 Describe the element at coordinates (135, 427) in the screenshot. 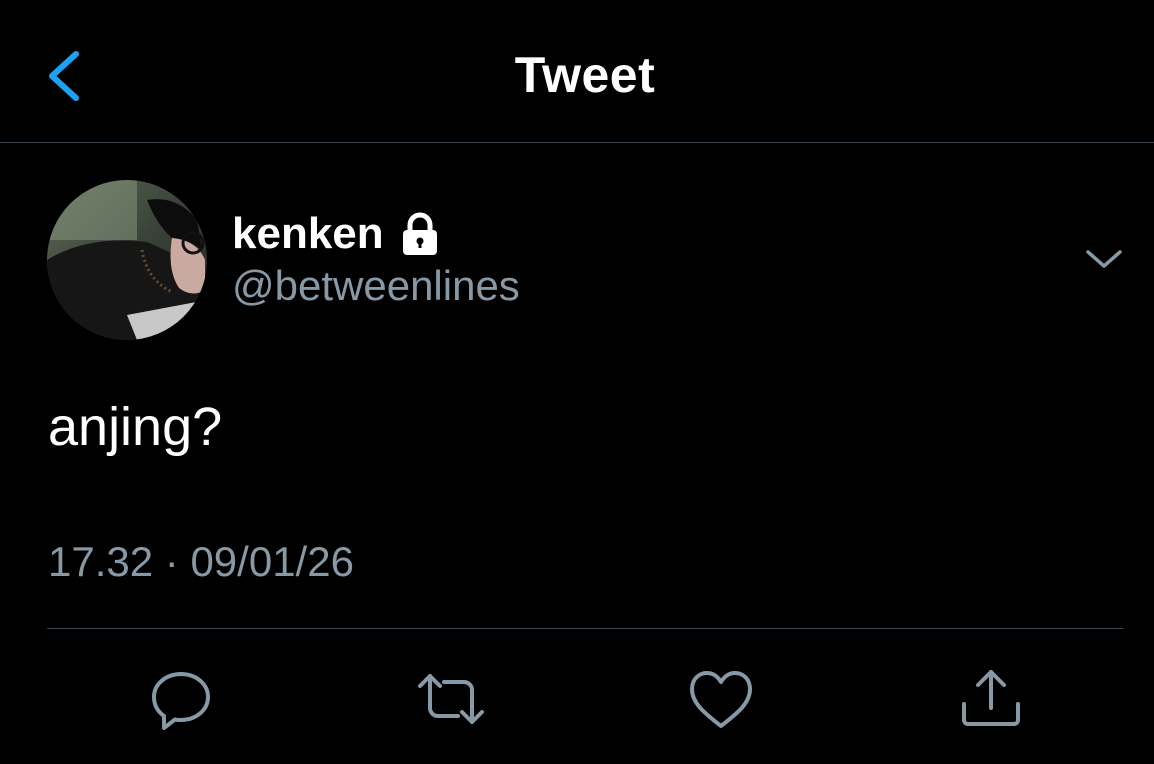

I see `tweet-text: anjing?` at that location.